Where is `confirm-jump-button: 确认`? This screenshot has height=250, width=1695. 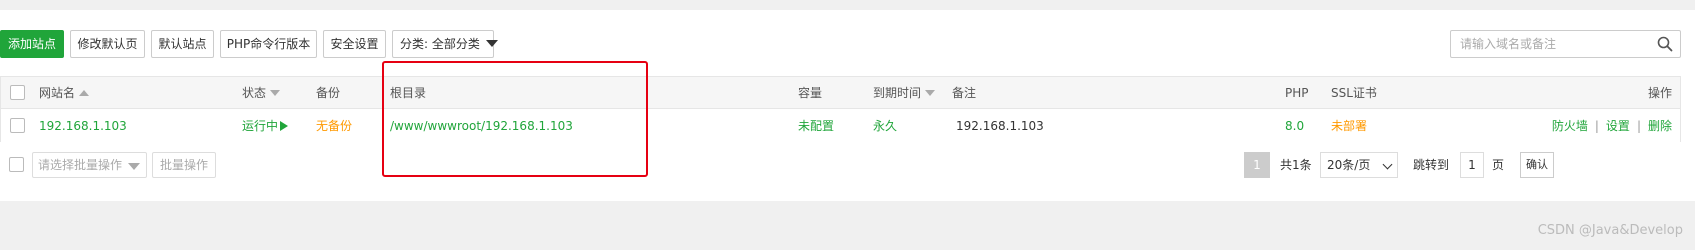 confirm-jump-button: 确认 is located at coordinates (1537, 165).